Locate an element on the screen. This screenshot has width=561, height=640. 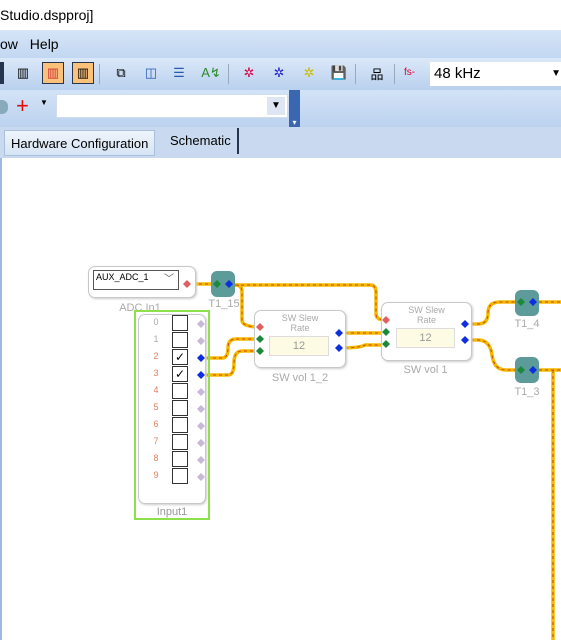
channel-number: 7 is located at coordinates (156, 441).